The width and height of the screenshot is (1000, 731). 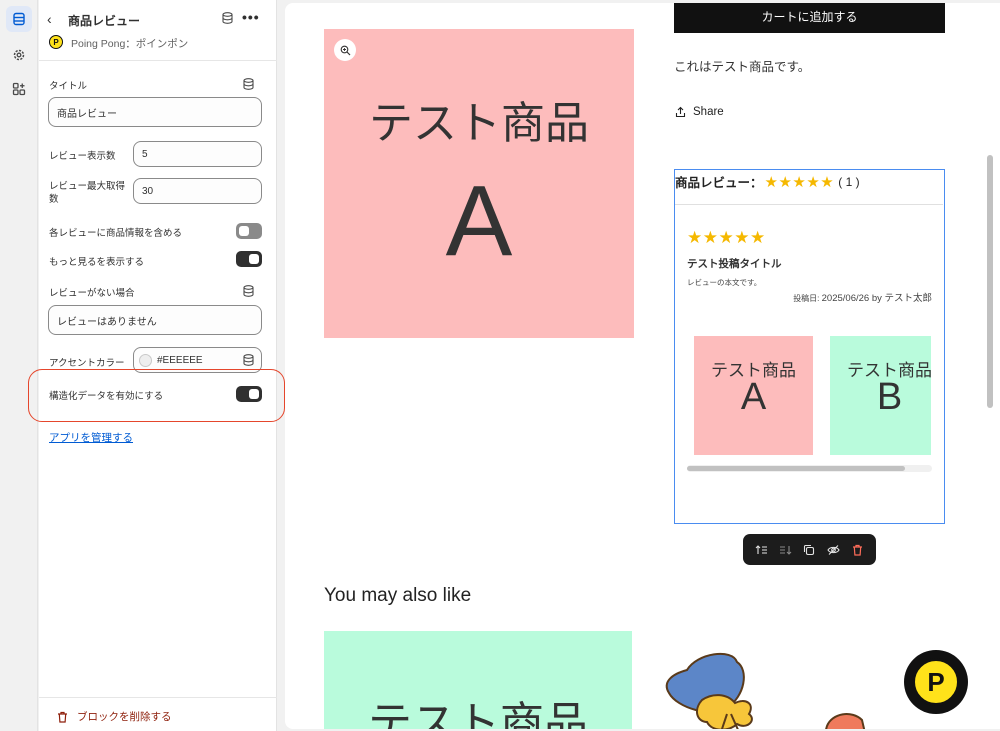 I want to click on show-more-toggle, so click(x=249, y=259).